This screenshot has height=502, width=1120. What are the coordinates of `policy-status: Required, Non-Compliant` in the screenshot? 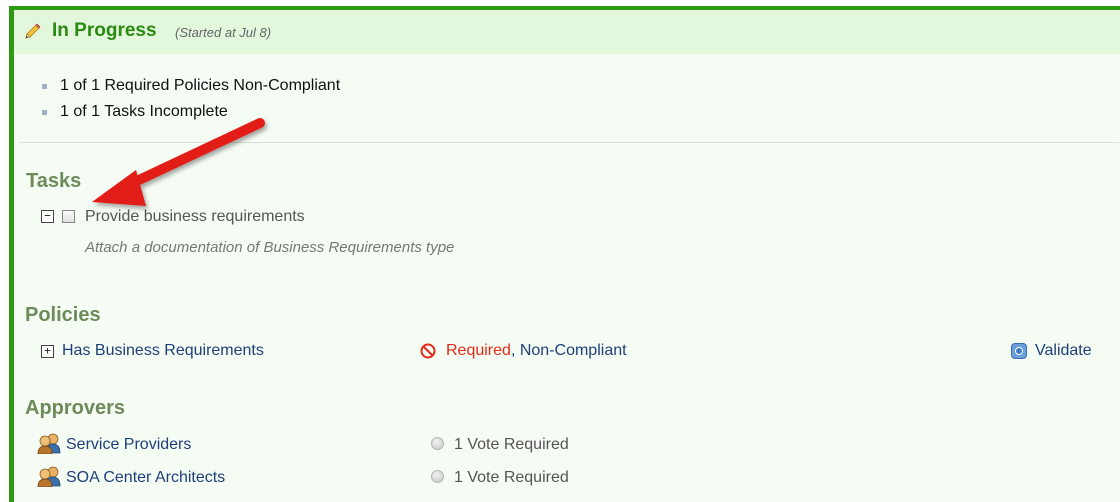 It's located at (536, 351).